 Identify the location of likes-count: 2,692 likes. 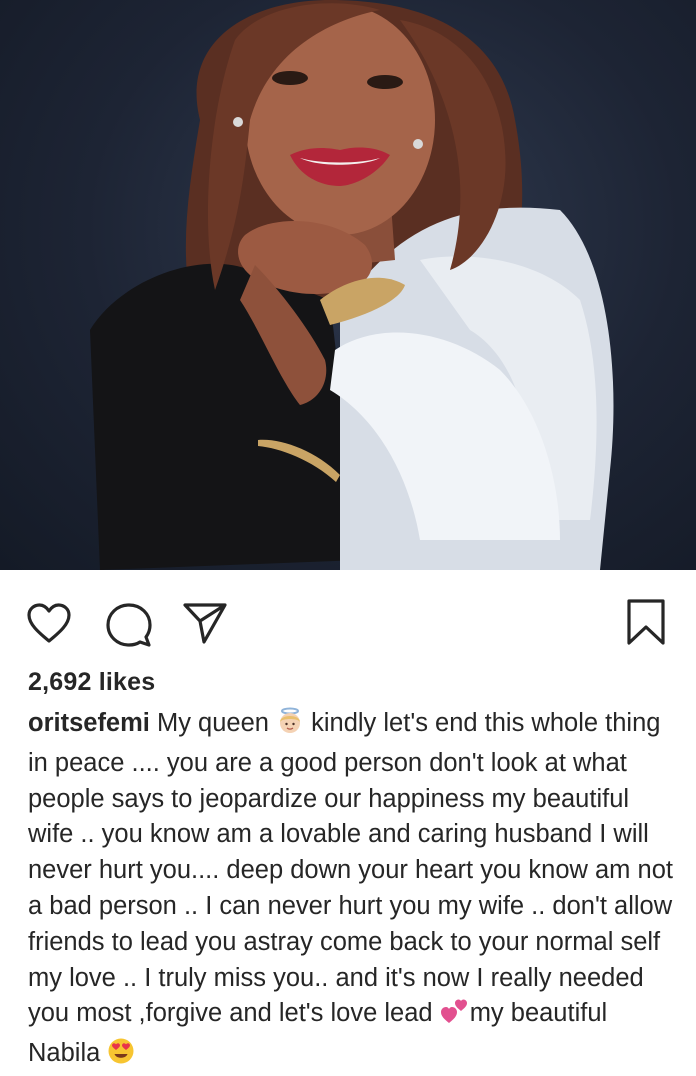
(91, 682).